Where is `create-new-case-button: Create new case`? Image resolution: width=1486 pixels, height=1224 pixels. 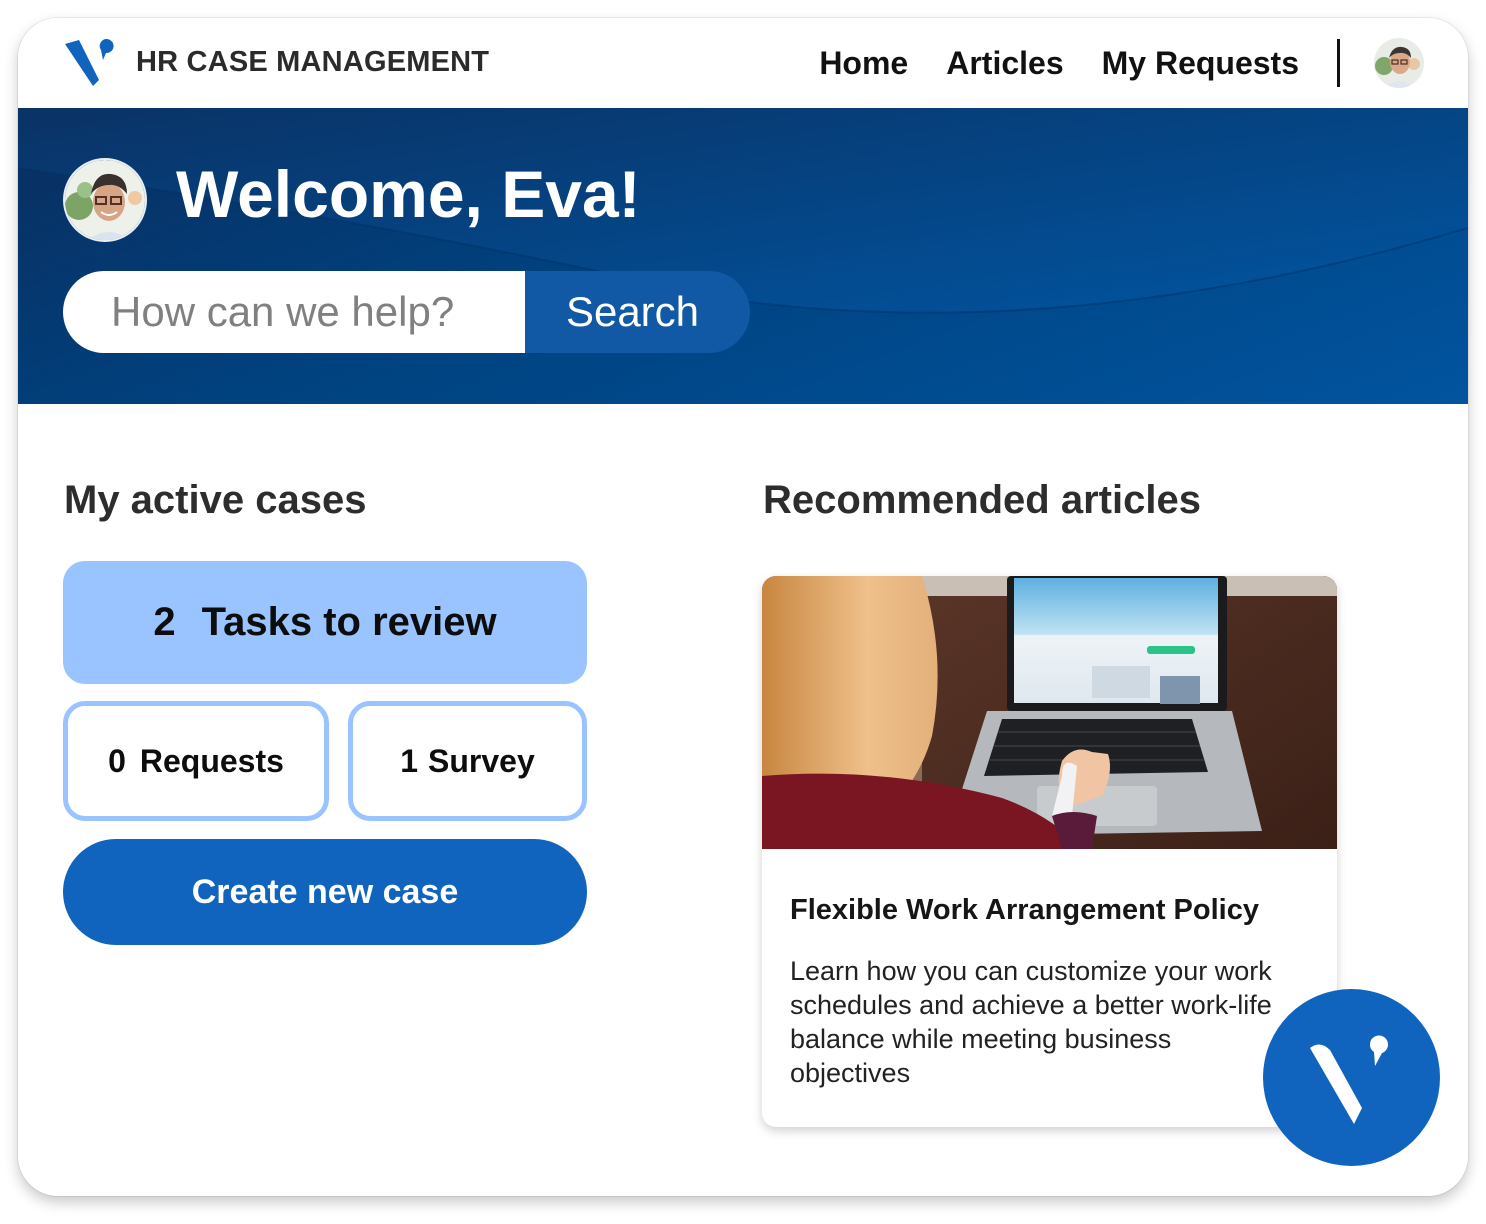 create-new-case-button: Create new case is located at coordinates (325, 892).